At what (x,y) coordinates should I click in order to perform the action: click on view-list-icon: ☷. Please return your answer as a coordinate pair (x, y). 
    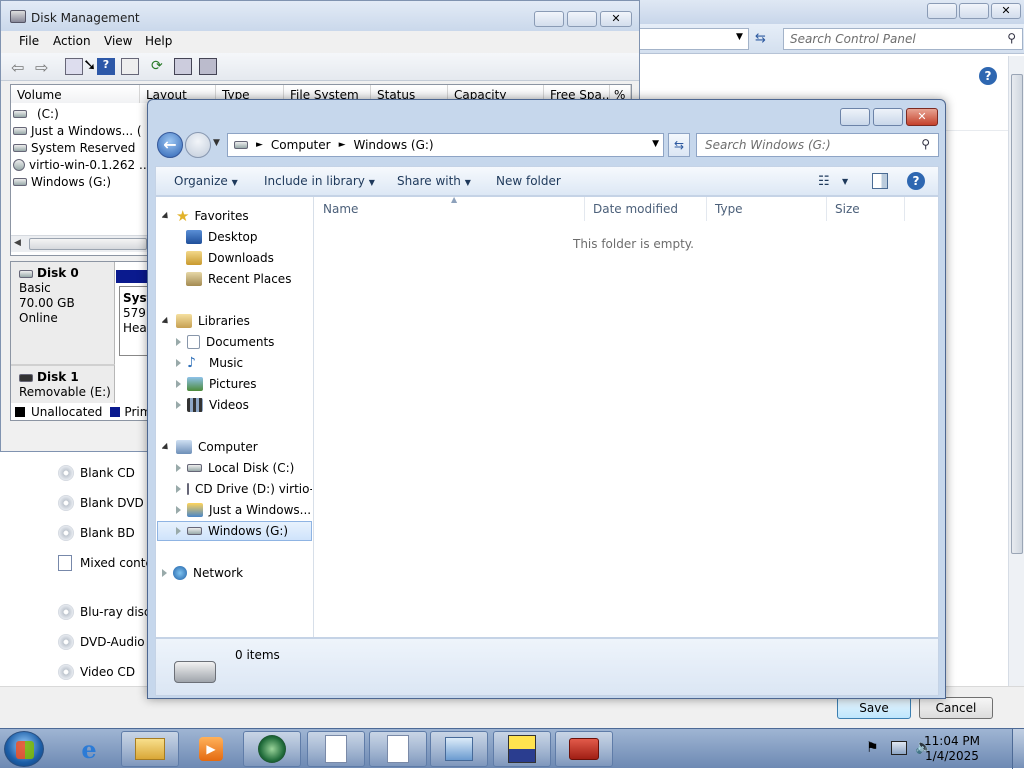
    Looking at the image, I should click on (824, 181).